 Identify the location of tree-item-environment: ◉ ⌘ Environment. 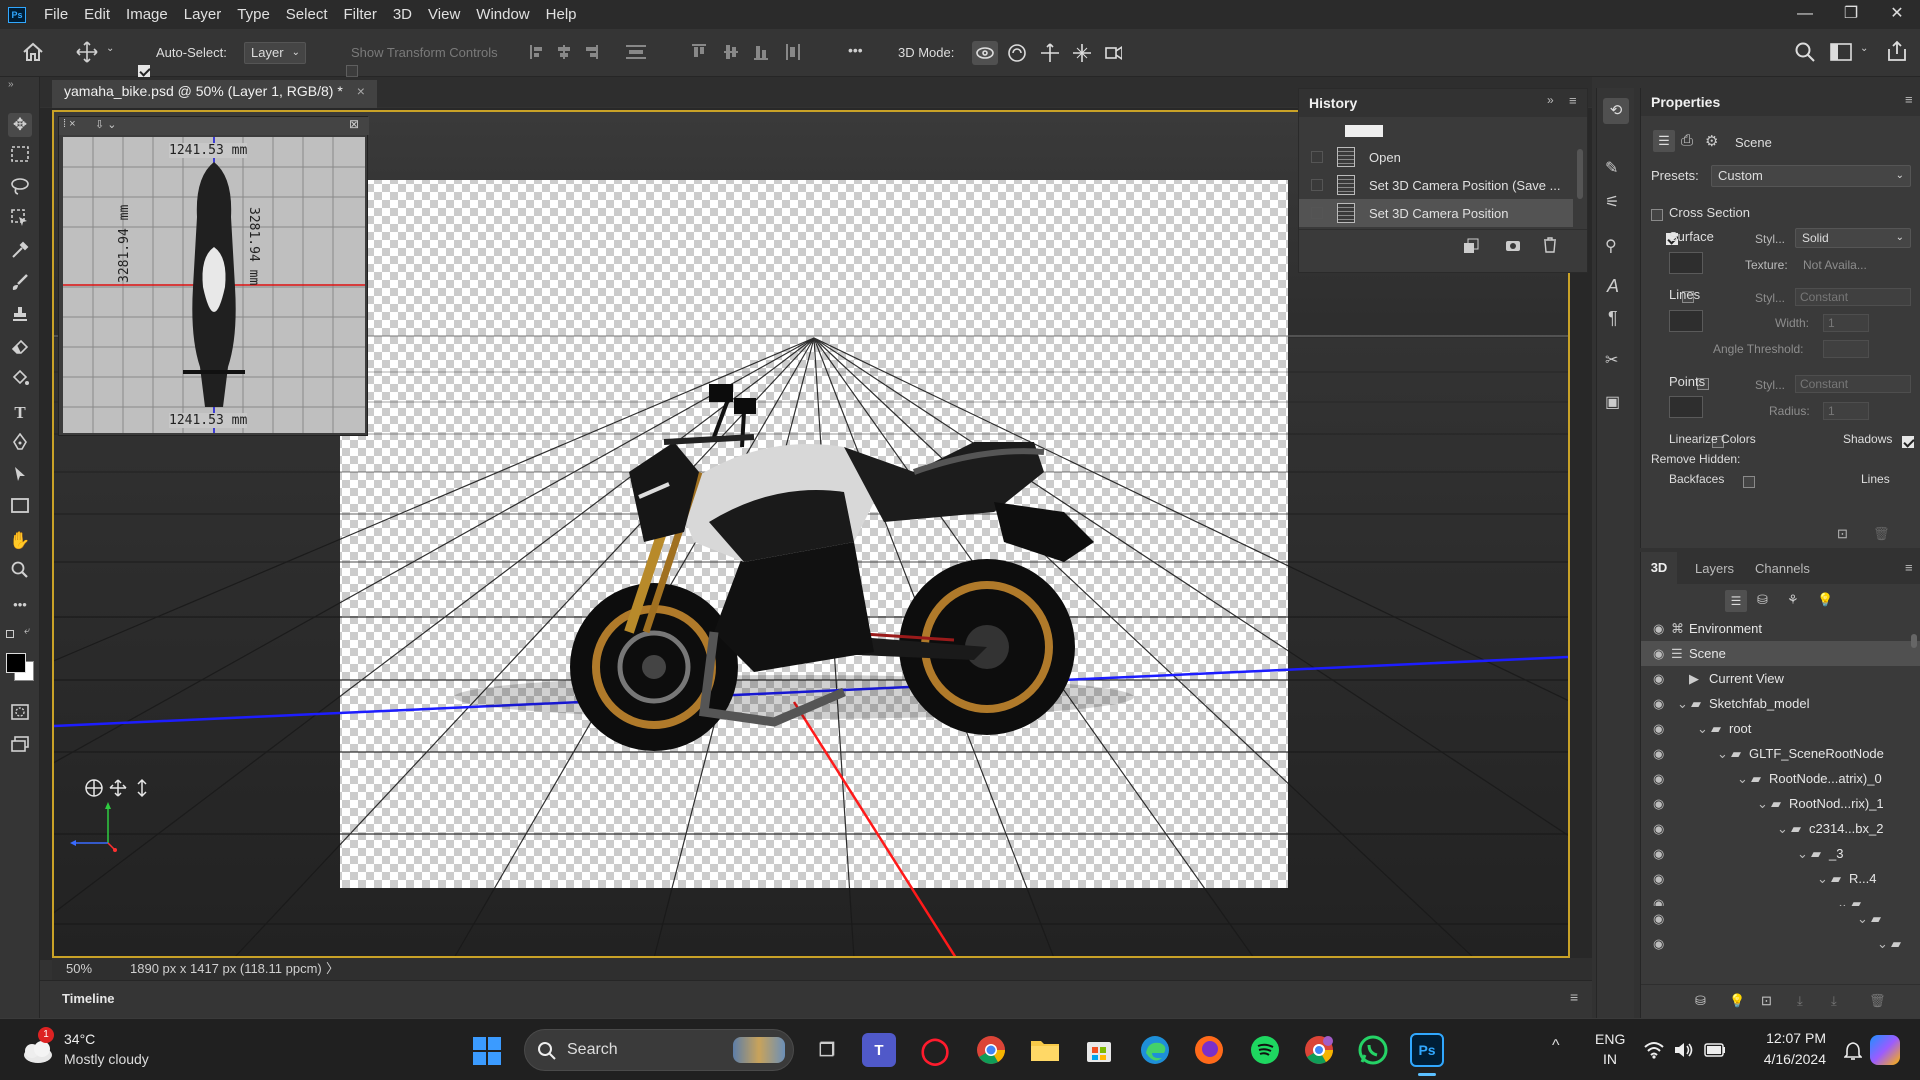
(1780, 628).